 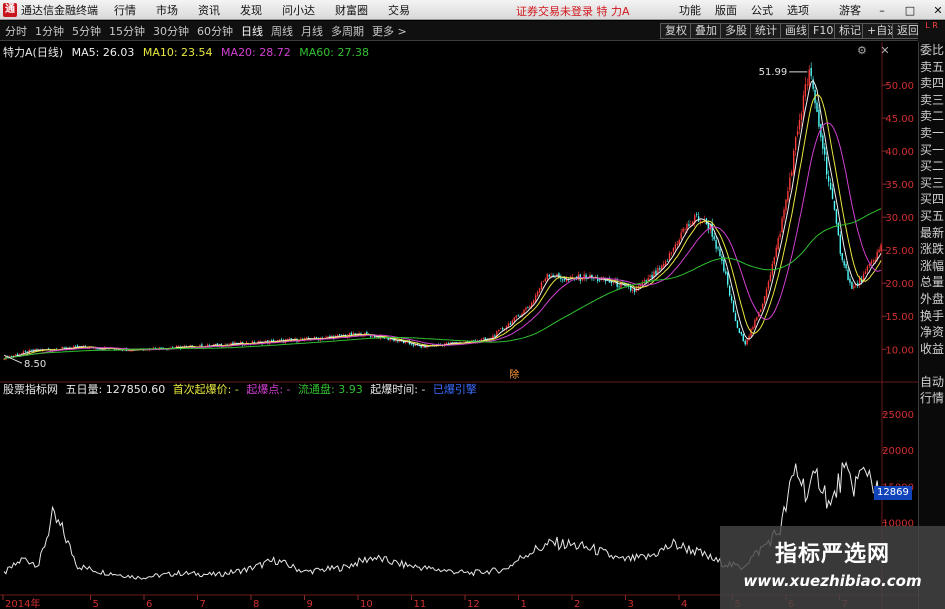 What do you see at coordinates (798, 10) in the screenshot?
I see `menu-item-options: 选项` at bounding box center [798, 10].